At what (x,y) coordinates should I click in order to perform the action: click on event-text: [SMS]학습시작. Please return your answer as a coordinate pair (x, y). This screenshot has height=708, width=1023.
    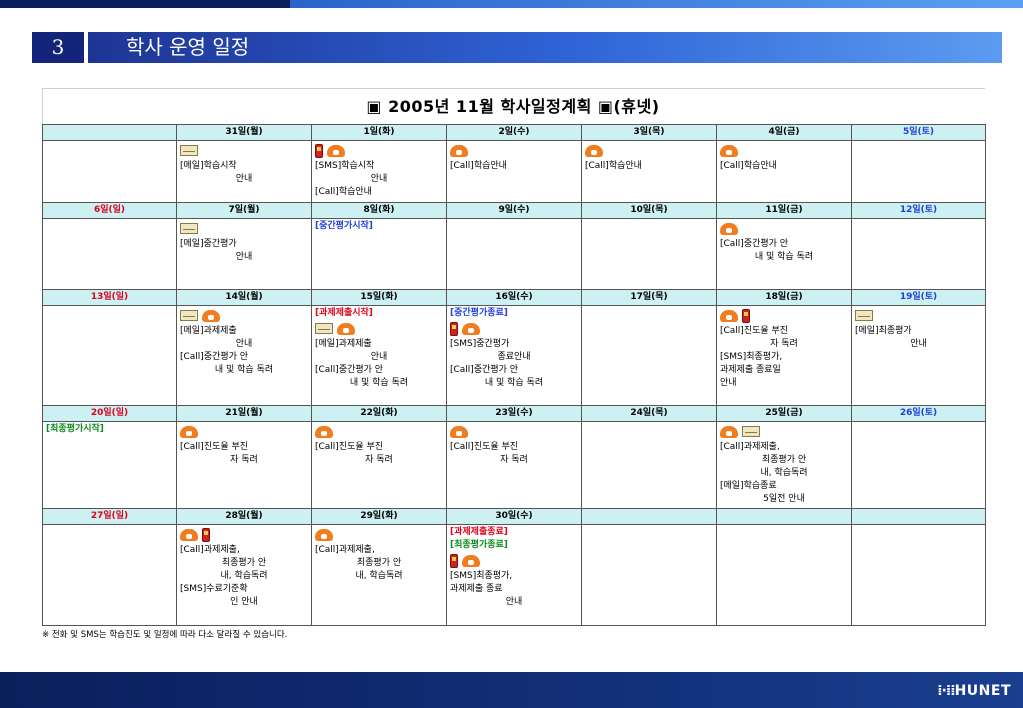
    Looking at the image, I should click on (345, 166).